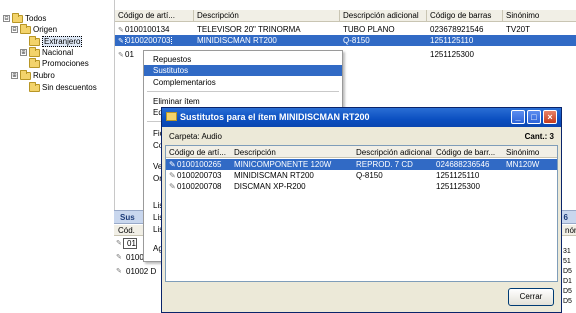 The image size is (576, 313). I want to click on cell-sinonimo: TV20T, so click(518, 29).